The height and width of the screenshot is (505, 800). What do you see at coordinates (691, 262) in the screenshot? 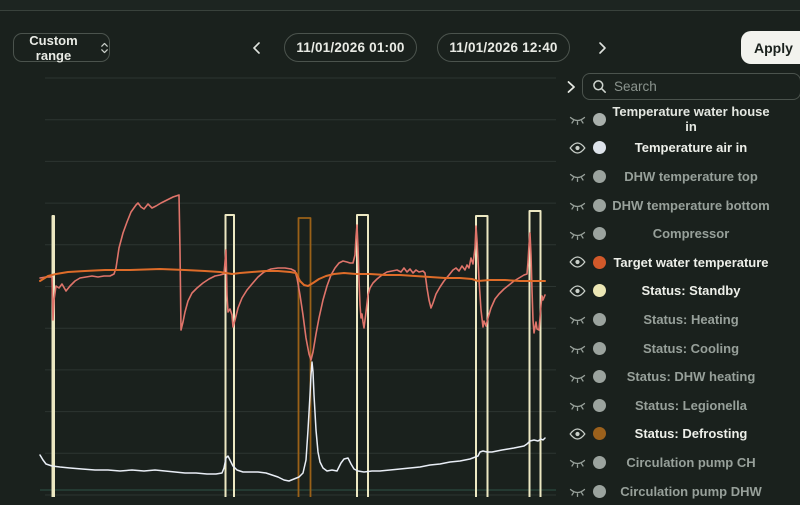
I see `series-label: Target water temperature` at bounding box center [691, 262].